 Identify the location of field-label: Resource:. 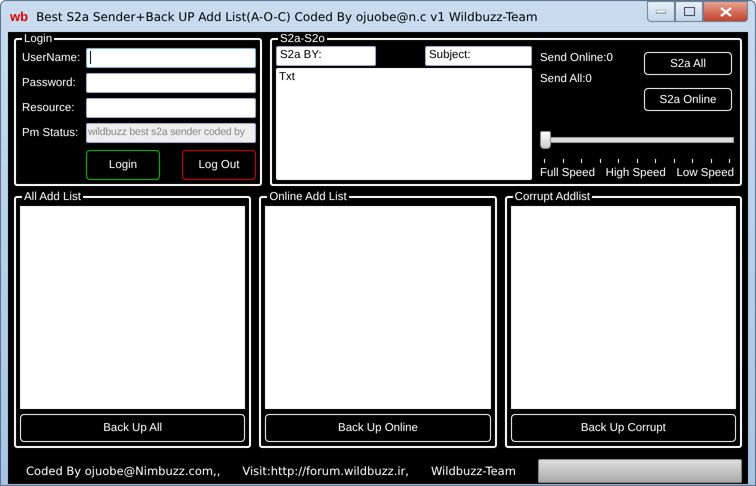
(49, 108).